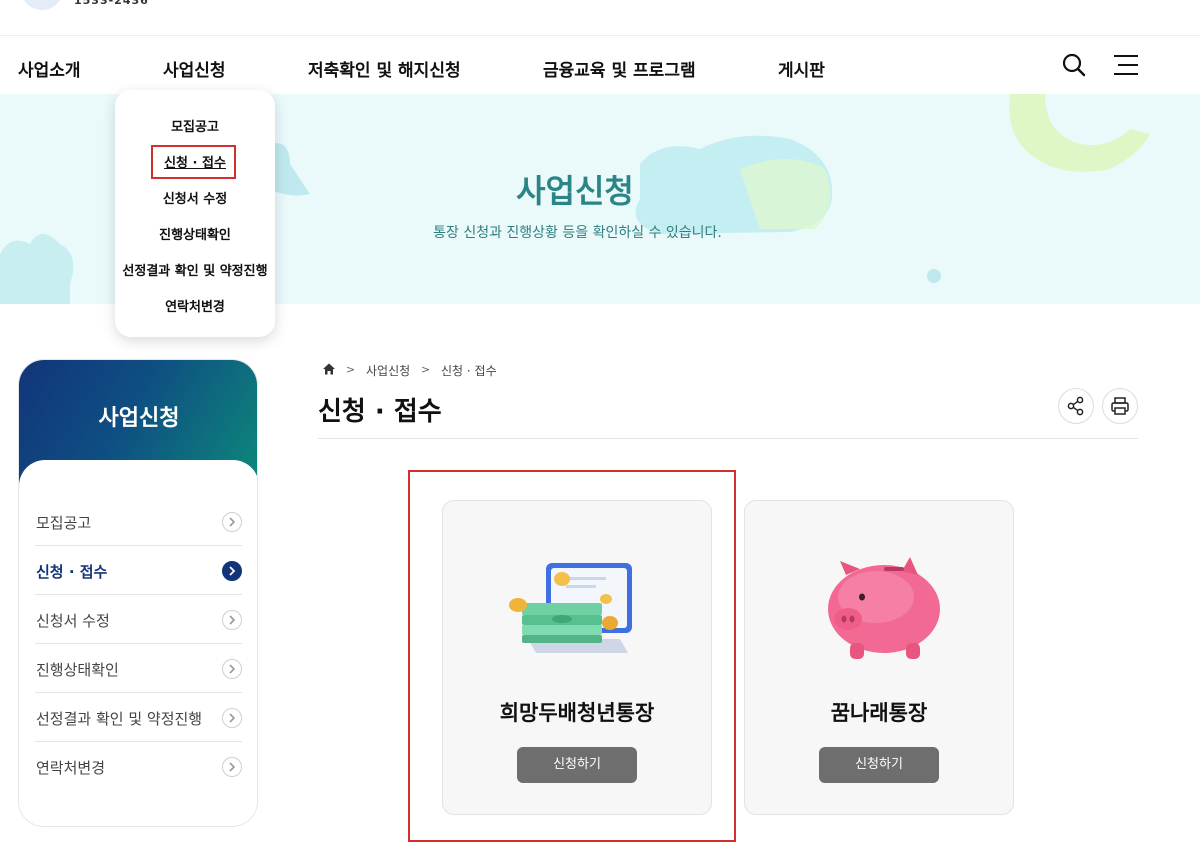  I want to click on breadcrumb-item-current: 신청 · 접수, so click(469, 371).